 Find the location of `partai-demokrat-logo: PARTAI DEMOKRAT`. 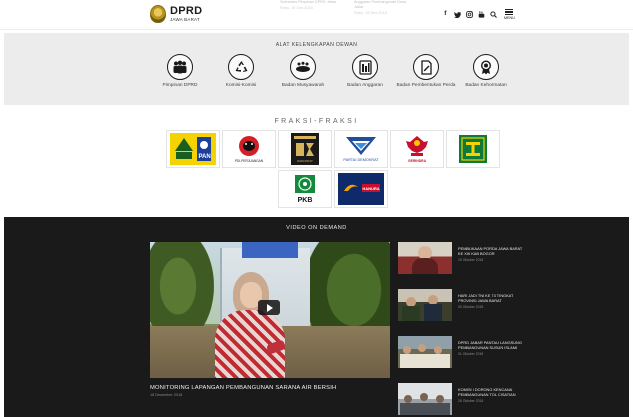

partai-demokrat-logo: PARTAI DEMOKRAT is located at coordinates (361, 149).